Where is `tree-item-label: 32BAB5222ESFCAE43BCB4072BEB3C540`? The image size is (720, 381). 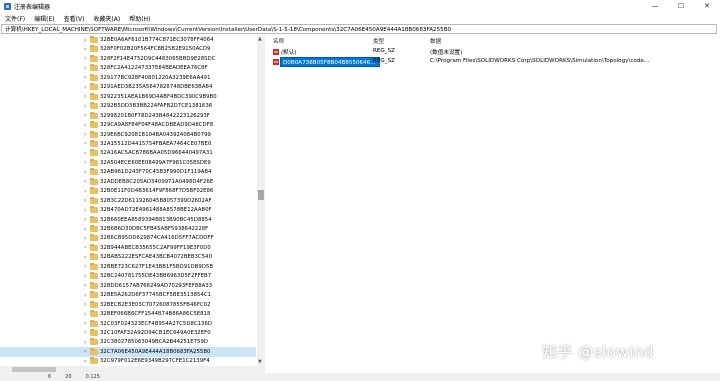 tree-item-label: 32BAB5222ESFCAE43BCB4072BEB3C540 is located at coordinates (156, 257).